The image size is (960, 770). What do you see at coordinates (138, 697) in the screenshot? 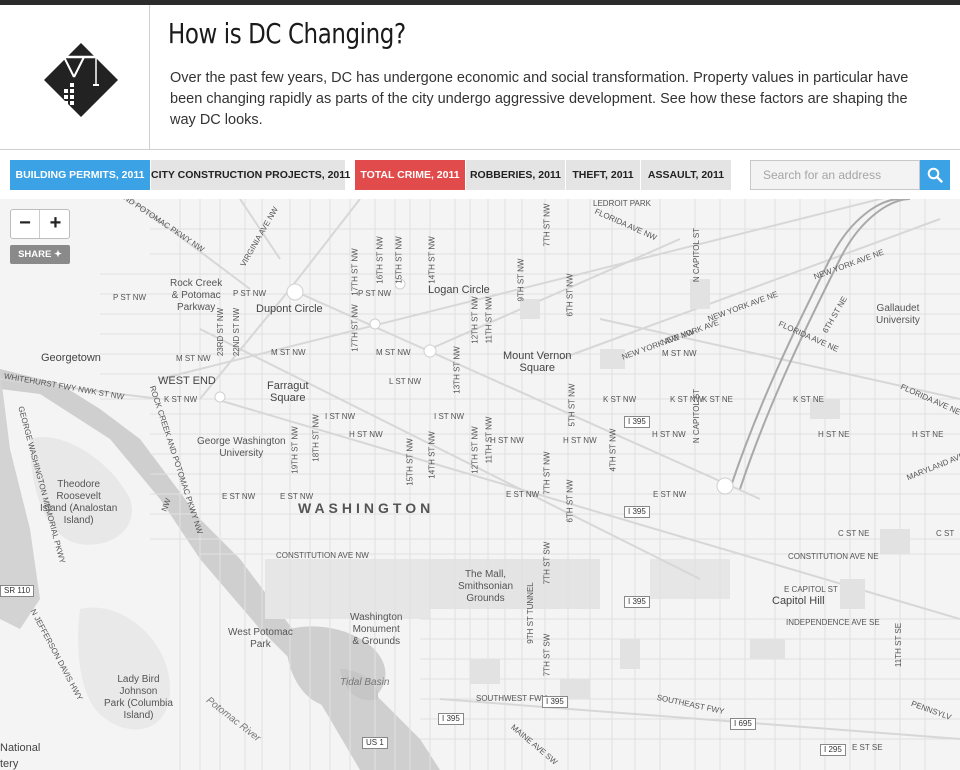
I see `lady-bird-johnson-label: Lady Bird Johnson Park (Columbia Island)` at bounding box center [138, 697].